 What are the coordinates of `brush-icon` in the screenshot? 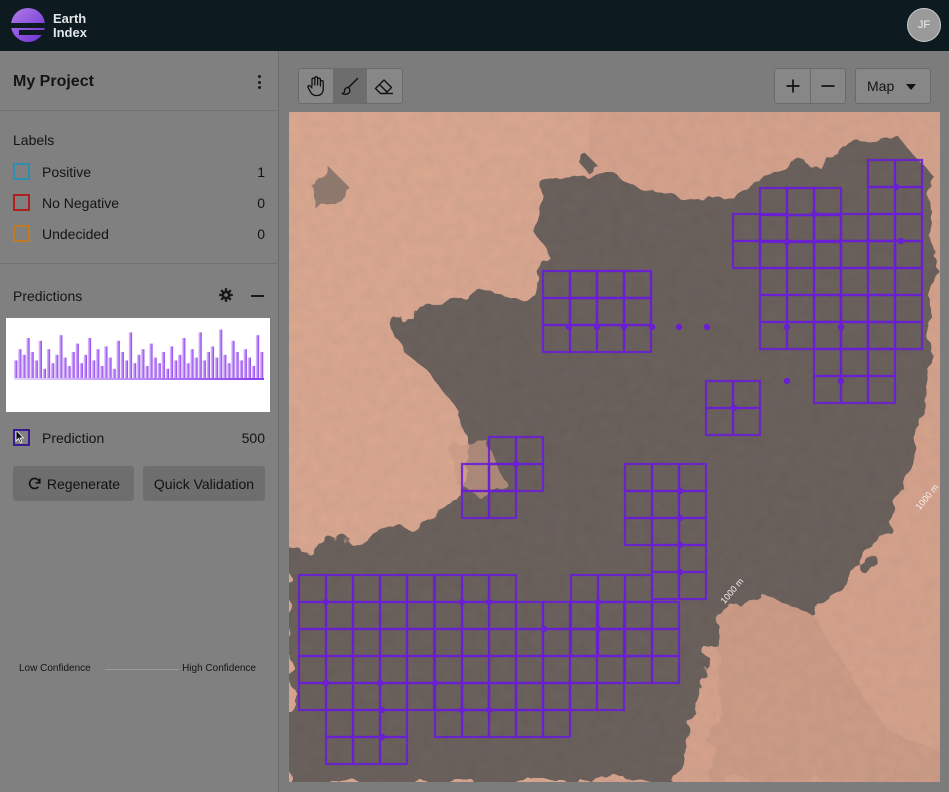 It's located at (350, 86).